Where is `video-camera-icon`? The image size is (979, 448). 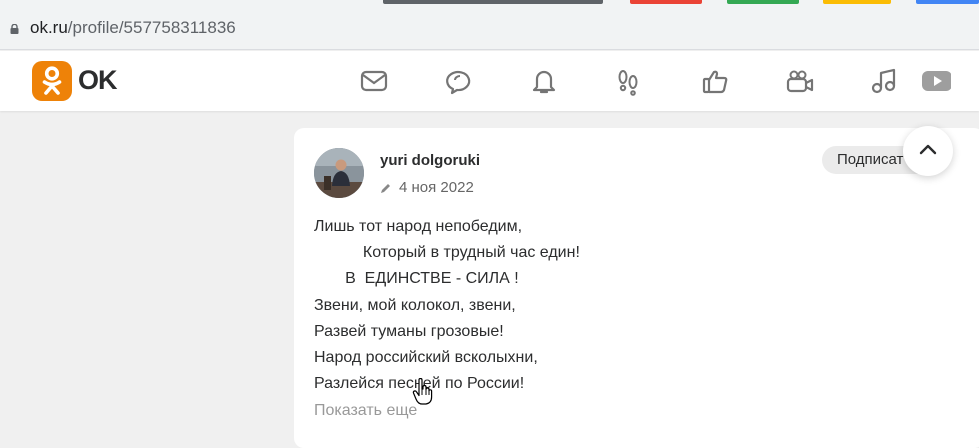 video-camera-icon is located at coordinates (800, 81).